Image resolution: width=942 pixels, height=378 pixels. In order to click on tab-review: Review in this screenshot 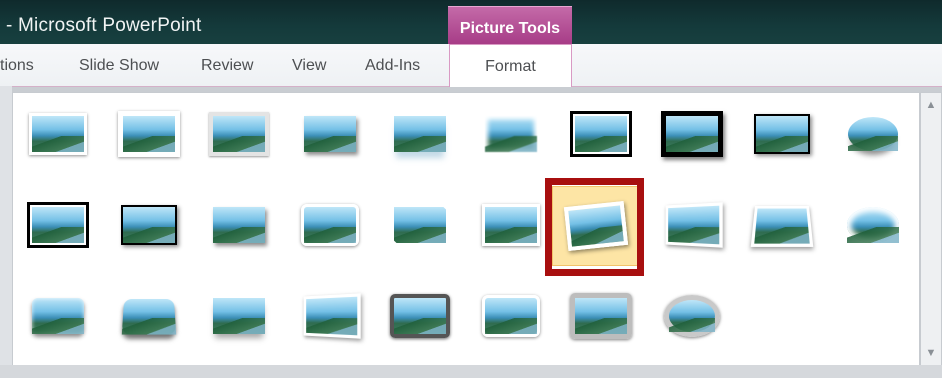, I will do `click(227, 66)`.